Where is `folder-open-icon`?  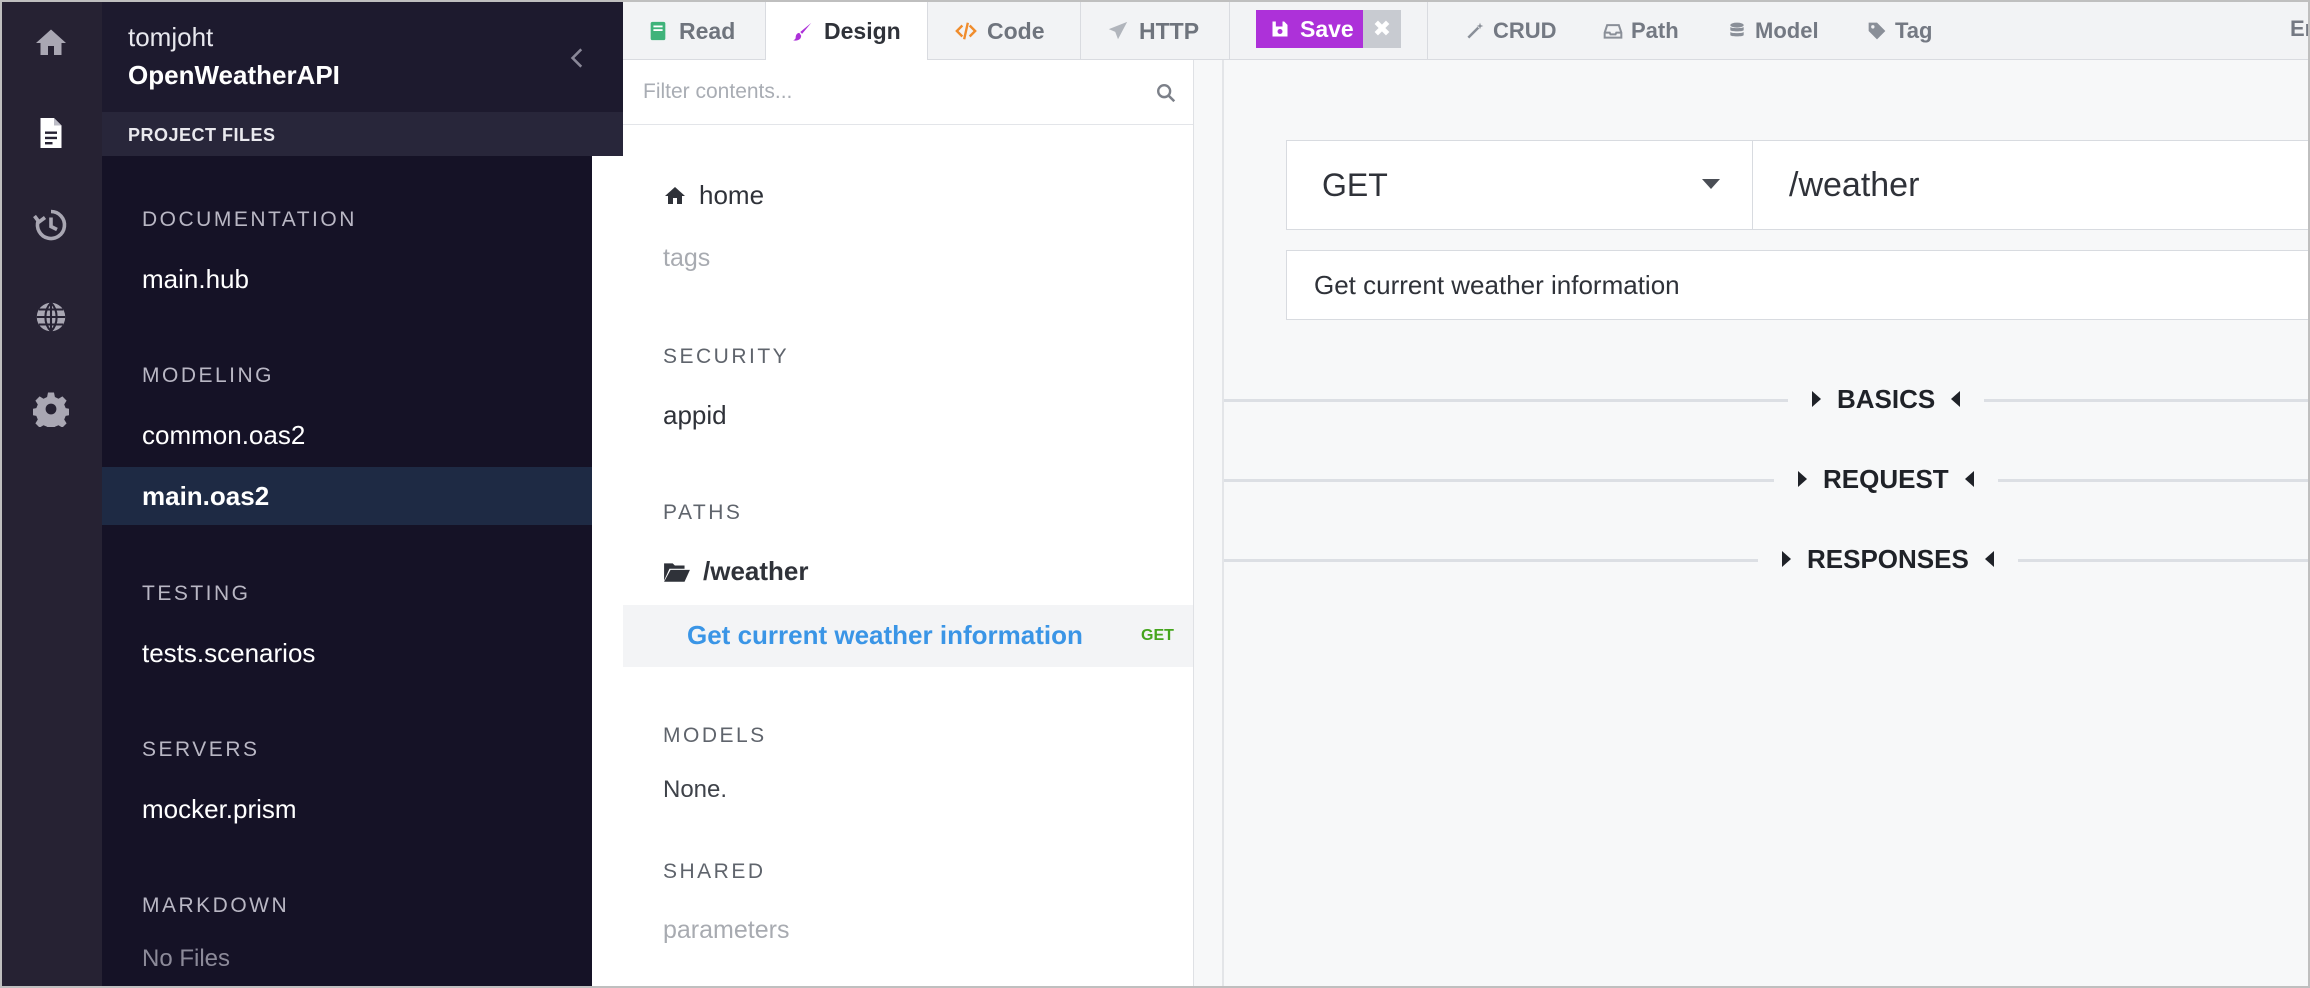
folder-open-icon is located at coordinates (677, 572).